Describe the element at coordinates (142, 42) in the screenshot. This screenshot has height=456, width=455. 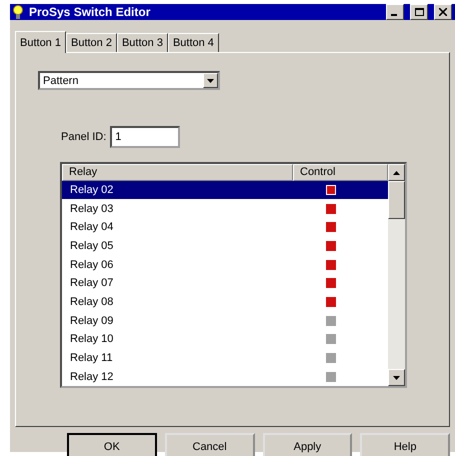
I see `tab: Button 3` at that location.